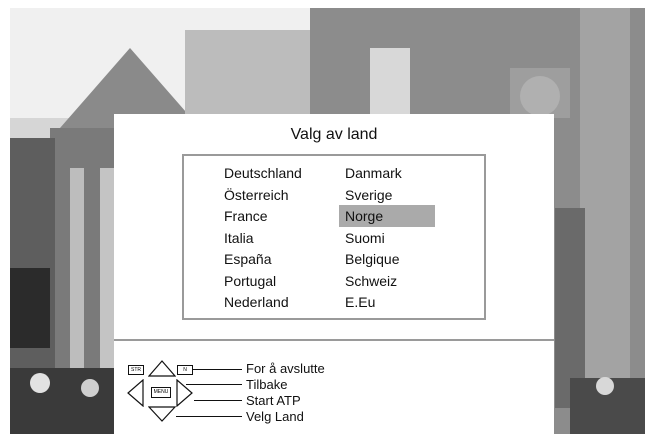 The height and width of the screenshot is (434, 655). Describe the element at coordinates (273, 195) in the screenshot. I see `country-item: Österreich` at that location.